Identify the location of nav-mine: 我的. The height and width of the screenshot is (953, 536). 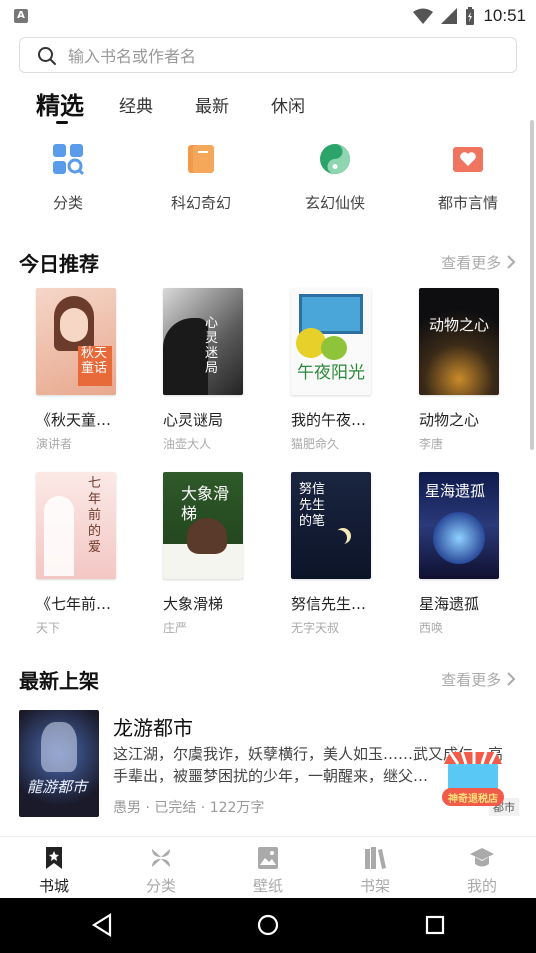
(482, 870).